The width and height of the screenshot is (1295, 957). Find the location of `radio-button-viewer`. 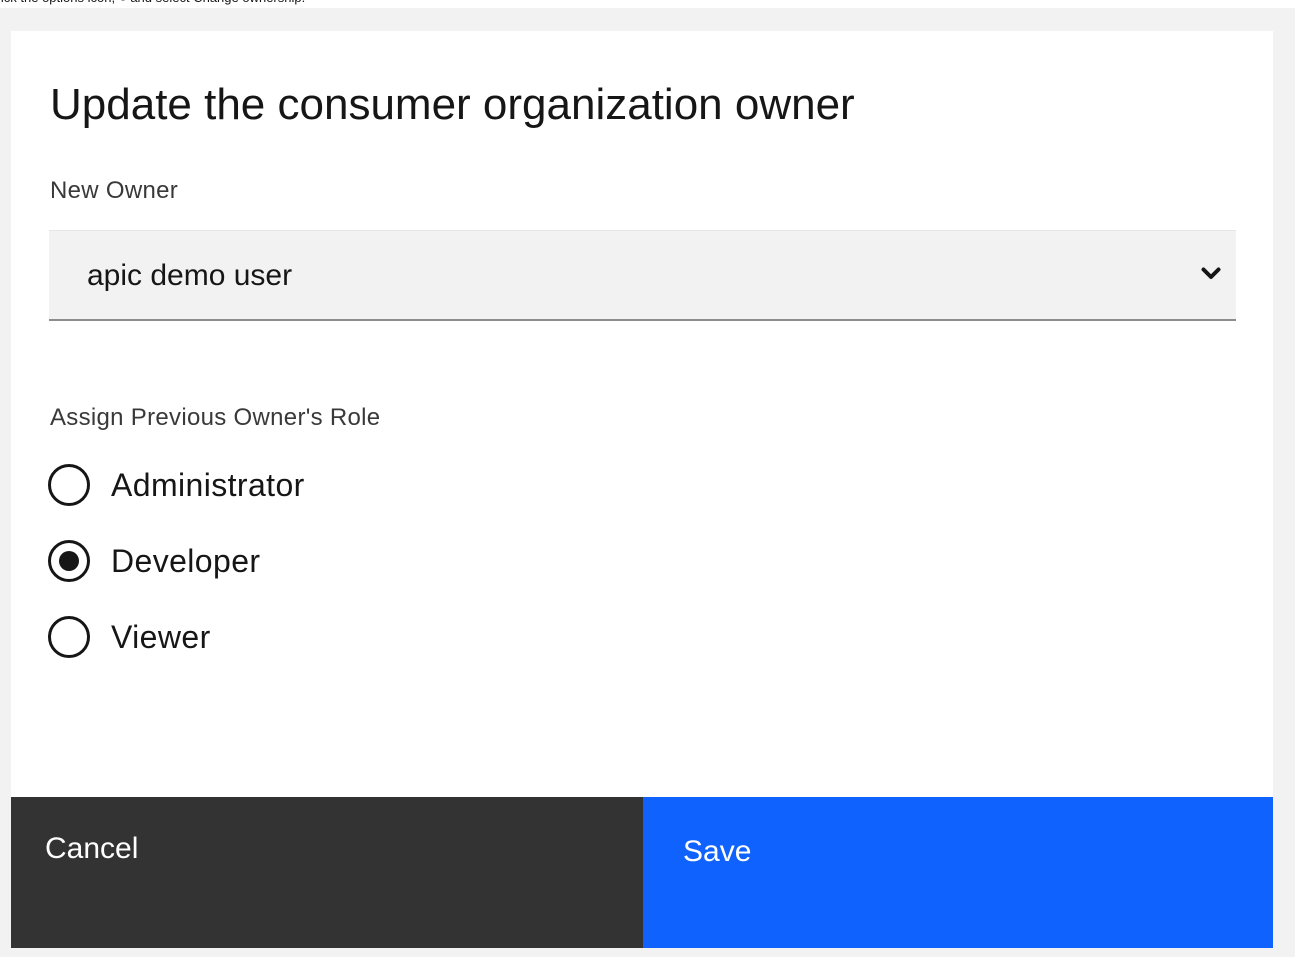

radio-button-viewer is located at coordinates (69, 637).